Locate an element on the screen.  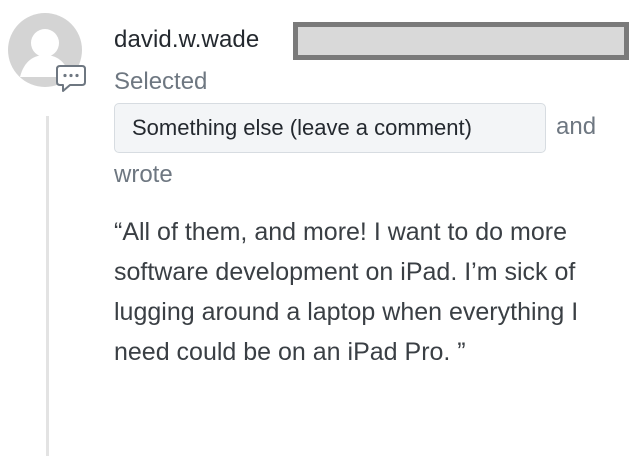
choice-badge: Something else (leave a comment) is located at coordinates (330, 128).